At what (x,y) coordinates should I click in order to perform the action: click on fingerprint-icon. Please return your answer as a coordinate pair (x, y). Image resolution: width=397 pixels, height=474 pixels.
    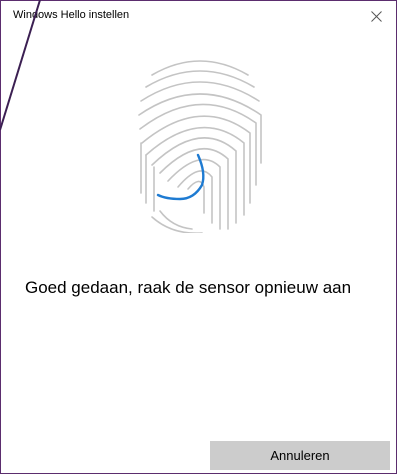
    Looking at the image, I should click on (200, 146).